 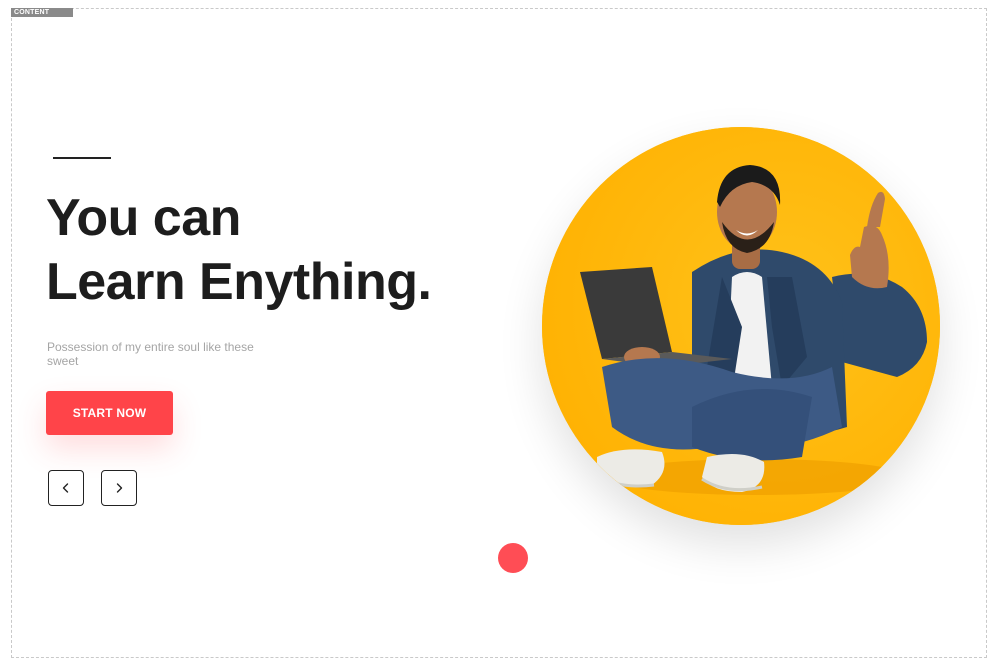 I want to click on chevron-right-icon, so click(x=119, y=488).